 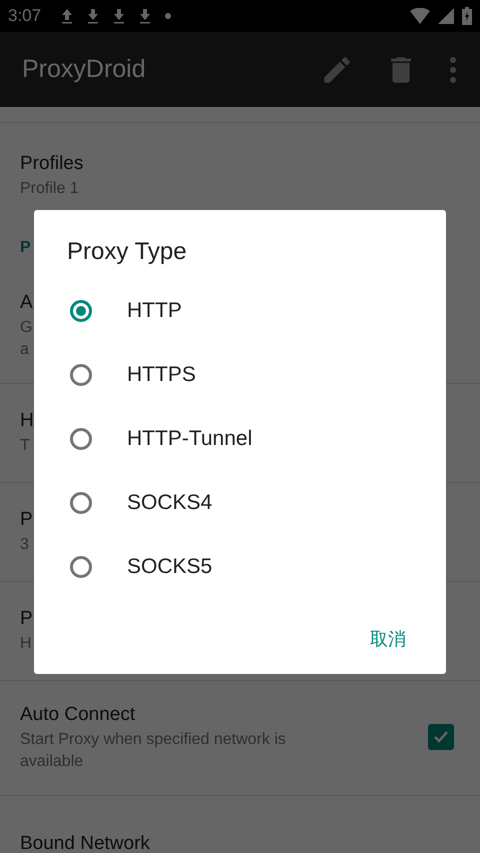 What do you see at coordinates (154, 311) in the screenshot?
I see `option-label: HTTP` at bounding box center [154, 311].